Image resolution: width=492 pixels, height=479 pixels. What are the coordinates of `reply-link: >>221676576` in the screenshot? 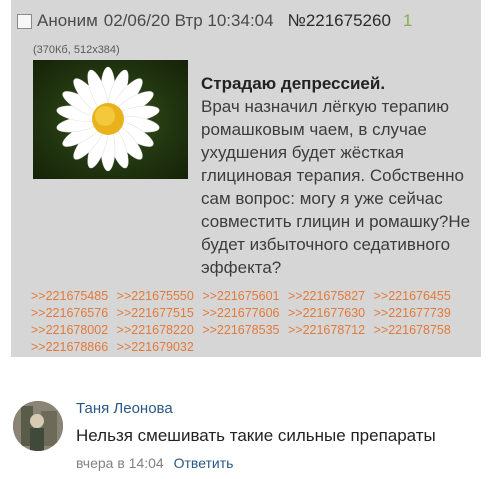 It's located at (69, 313).